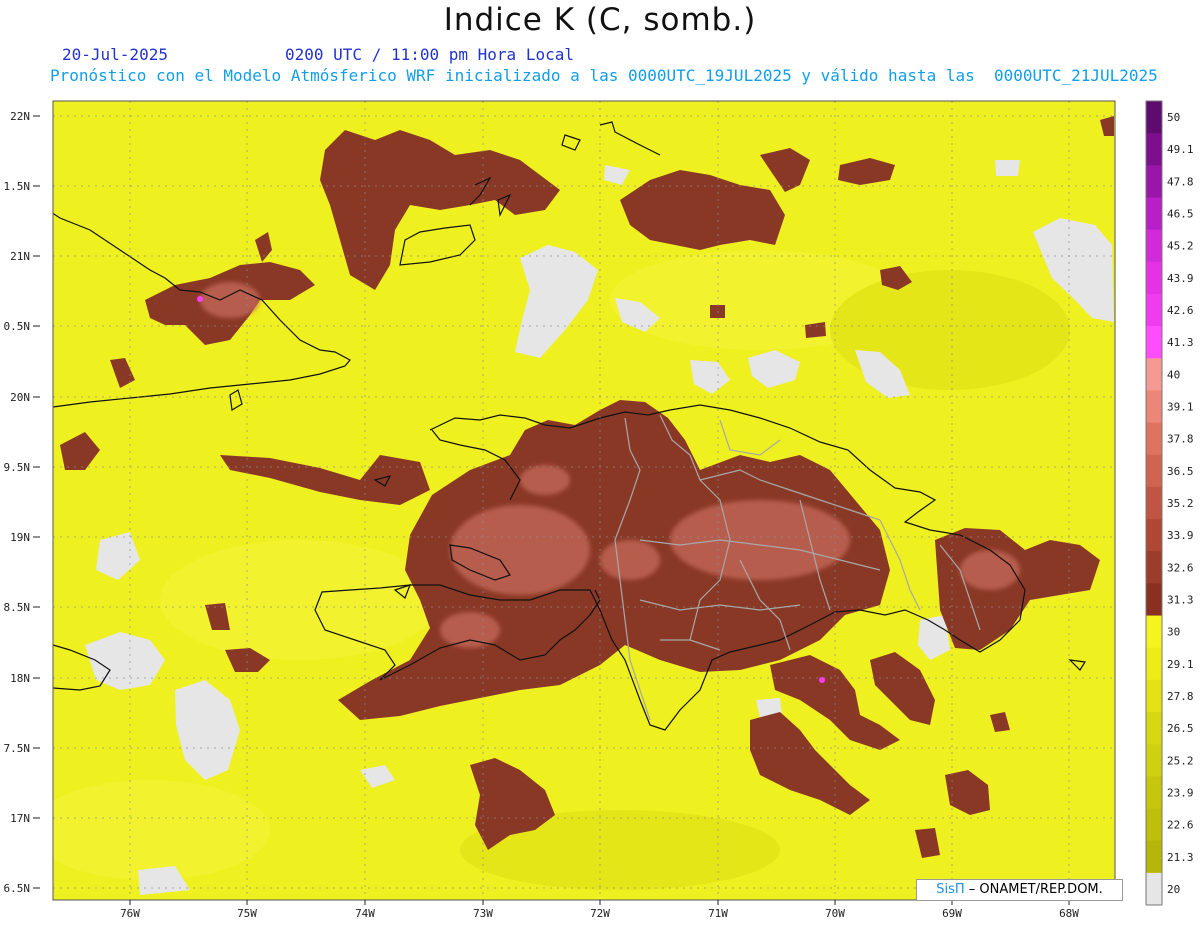 The width and height of the screenshot is (1200, 927). I want to click on colorbar-label: 36.5, so click(1180, 471).